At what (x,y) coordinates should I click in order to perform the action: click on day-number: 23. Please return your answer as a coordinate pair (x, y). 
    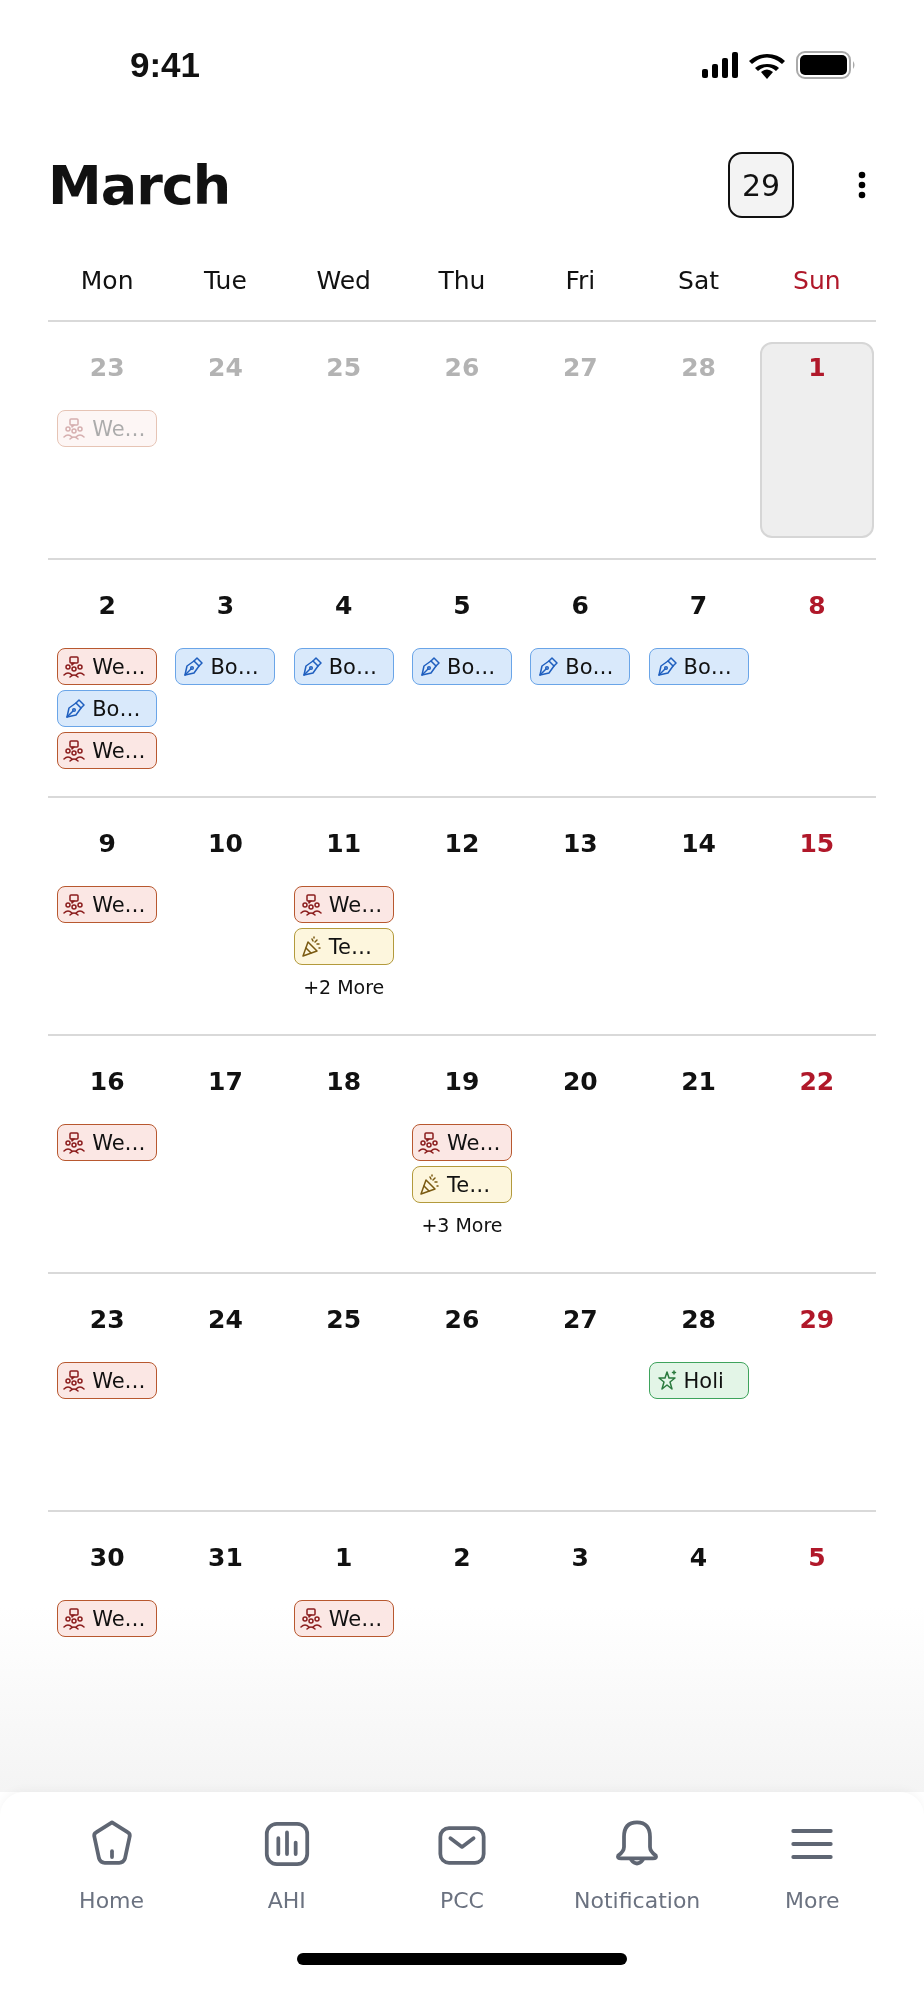
    Looking at the image, I should click on (107, 1320).